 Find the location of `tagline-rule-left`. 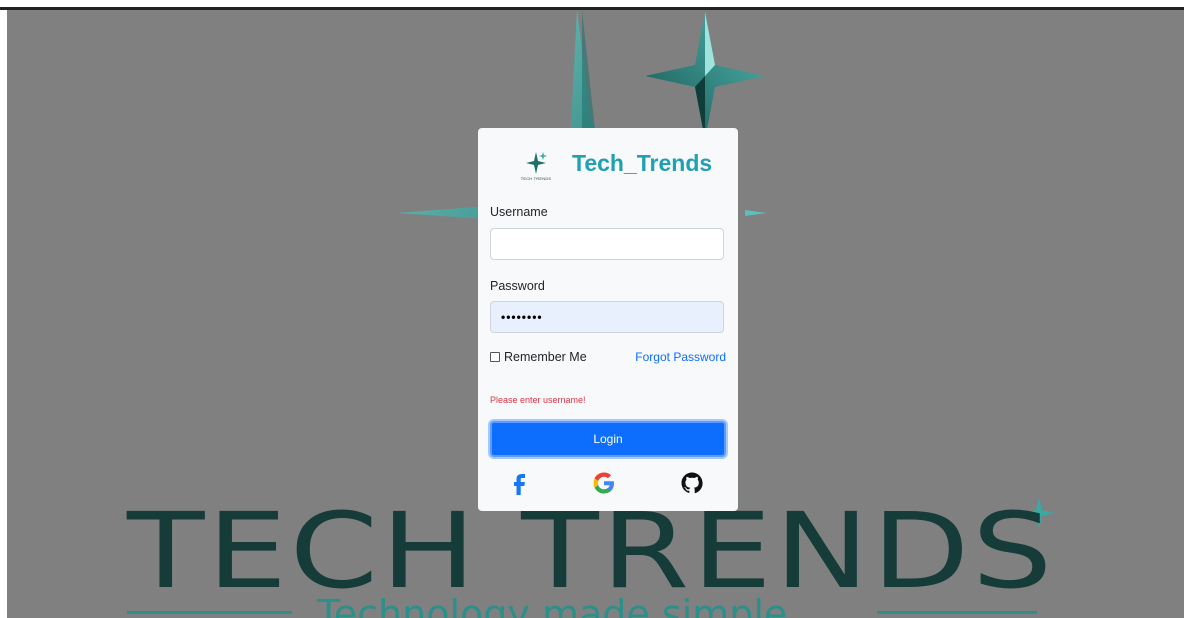

tagline-rule-left is located at coordinates (209, 612).